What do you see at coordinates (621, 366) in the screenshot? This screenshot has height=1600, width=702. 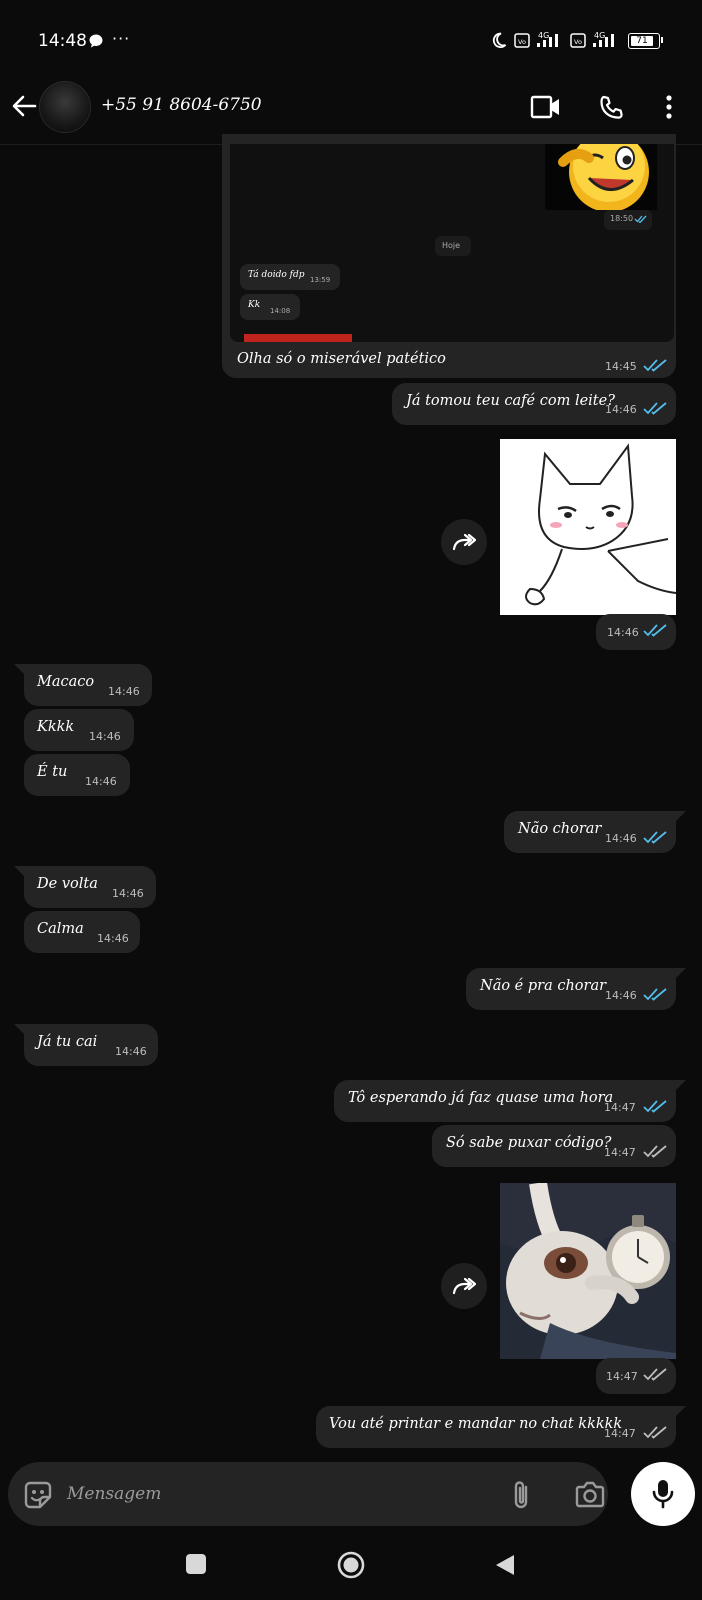 I see `message-time: 14:45` at bounding box center [621, 366].